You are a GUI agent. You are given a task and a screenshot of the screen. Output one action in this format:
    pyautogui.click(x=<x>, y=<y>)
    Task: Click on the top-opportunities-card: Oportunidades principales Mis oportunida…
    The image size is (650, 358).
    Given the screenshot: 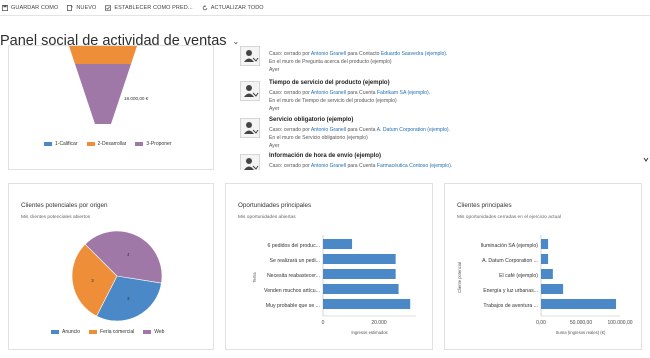 What is the action you would take?
    pyautogui.click(x=329, y=266)
    